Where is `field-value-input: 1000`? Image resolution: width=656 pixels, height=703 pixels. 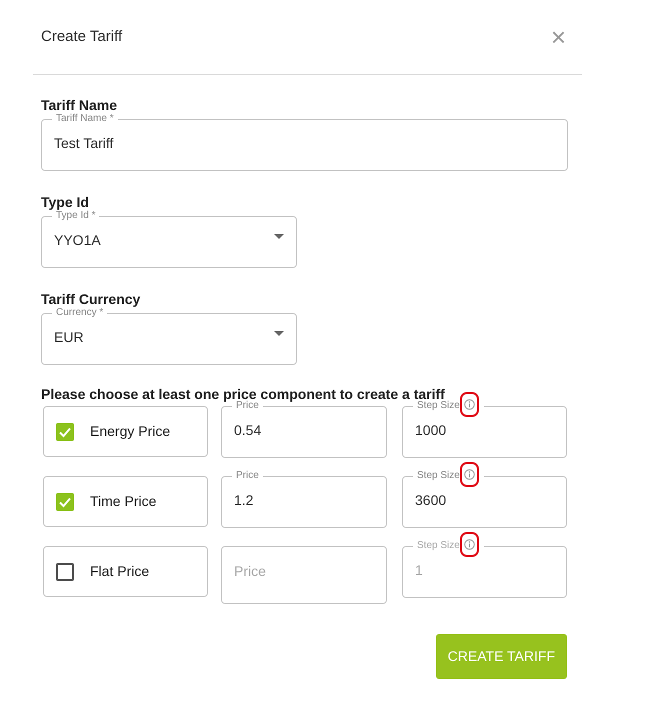
field-value-input: 1000 is located at coordinates (484, 430).